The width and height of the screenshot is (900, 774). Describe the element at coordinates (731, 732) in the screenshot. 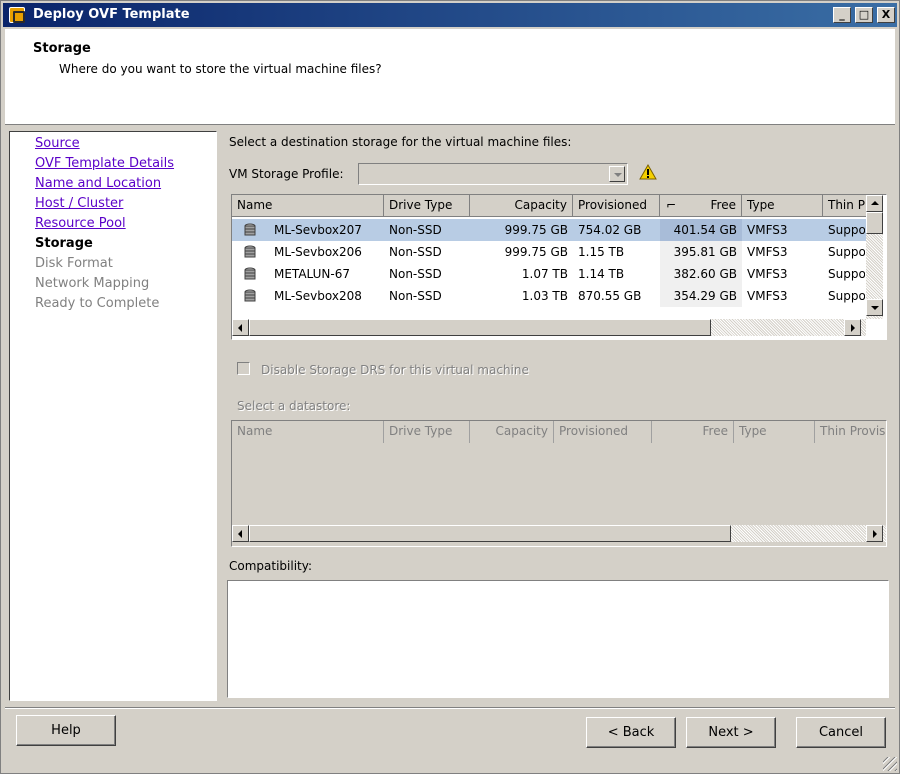

I see `next-button: Next >` at that location.